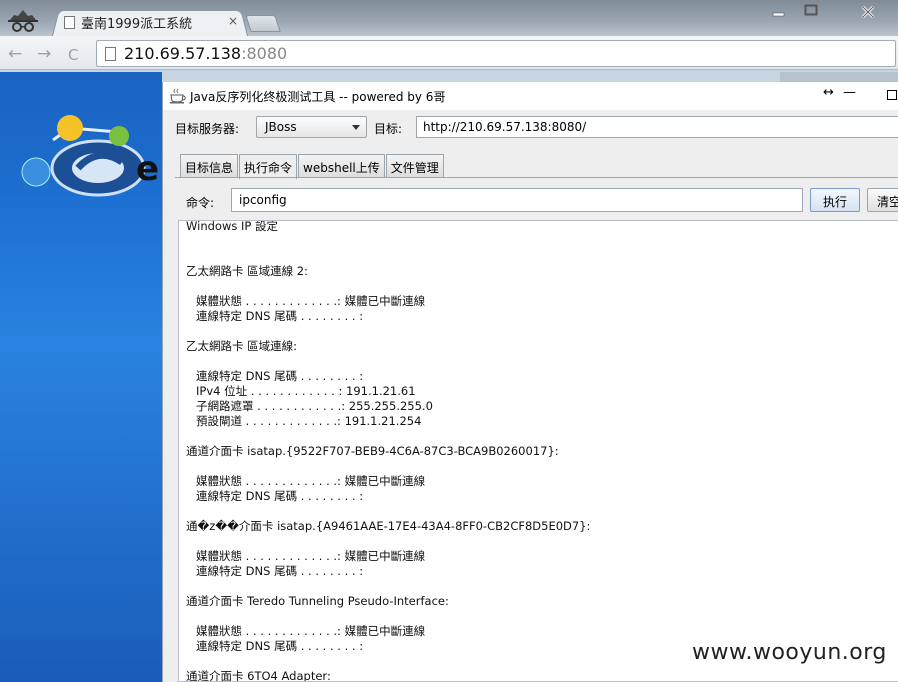 The image size is (898, 682). I want to click on server-label: 目标服务器:, so click(207, 129).